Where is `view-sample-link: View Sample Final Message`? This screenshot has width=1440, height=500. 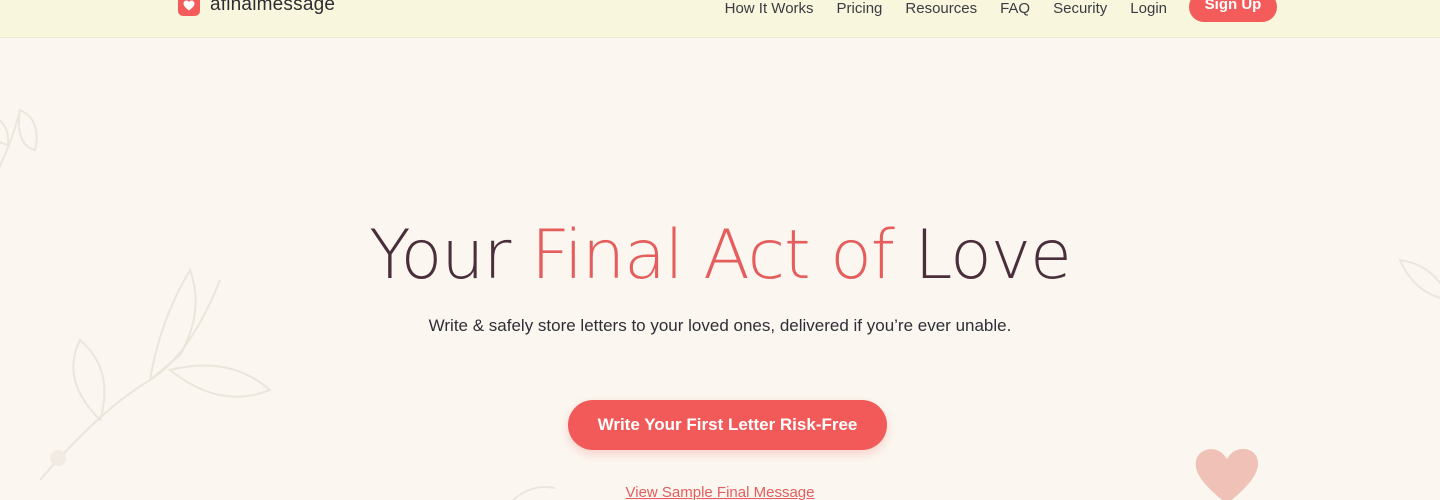 view-sample-link: View Sample Final Message is located at coordinates (720, 492).